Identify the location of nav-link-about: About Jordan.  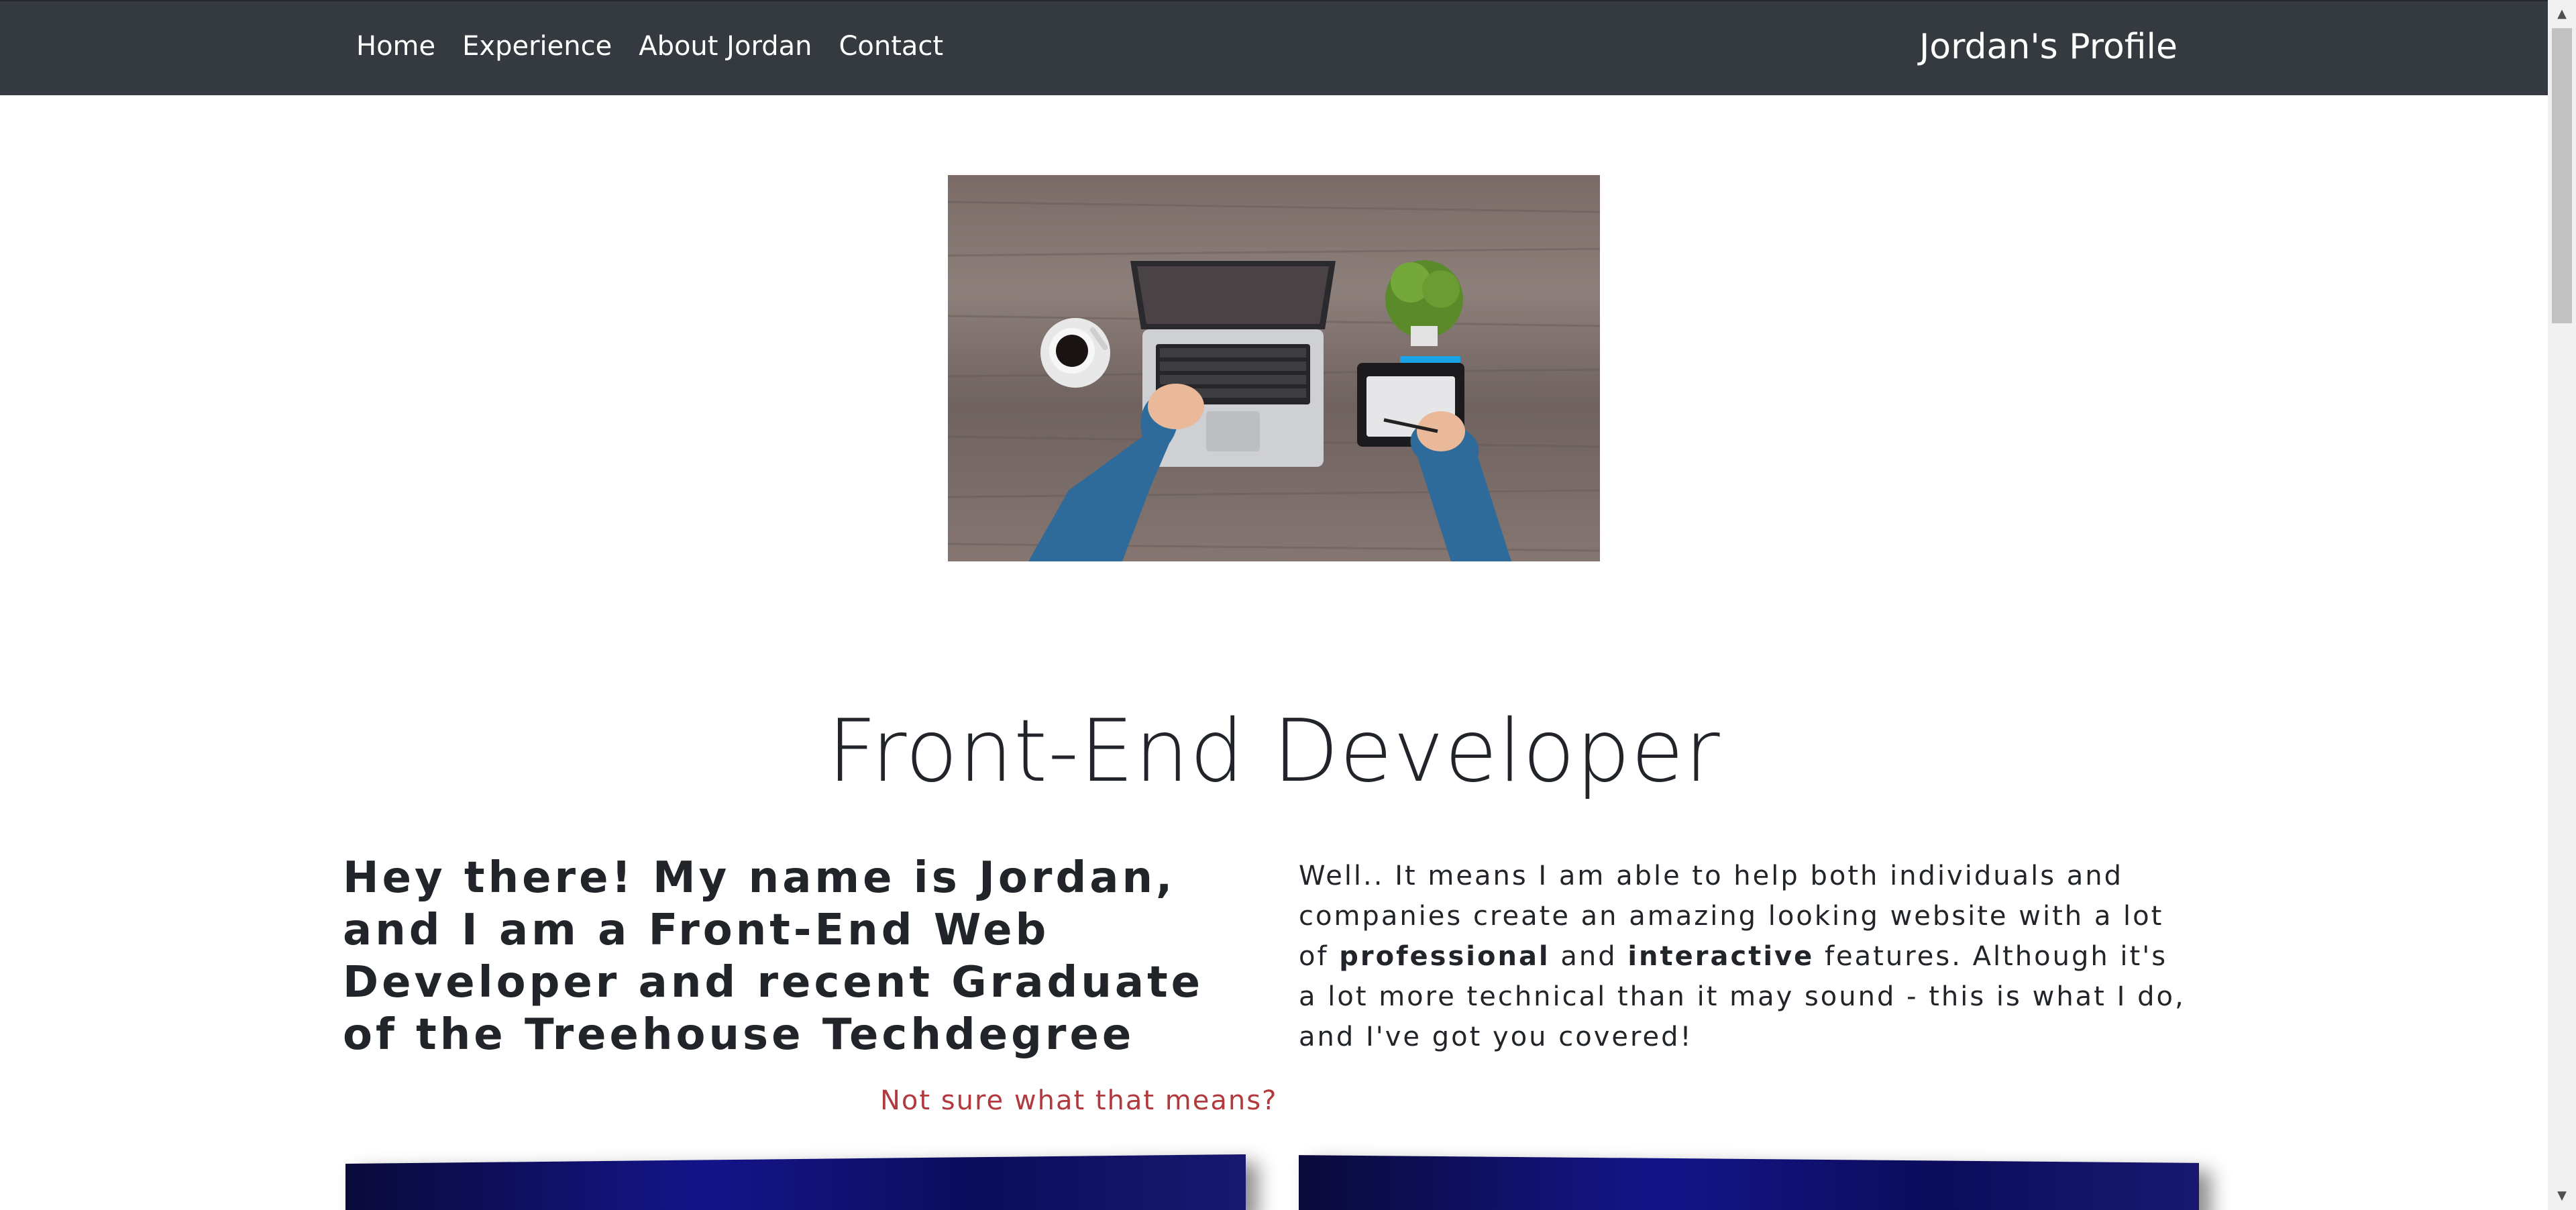
(725, 46).